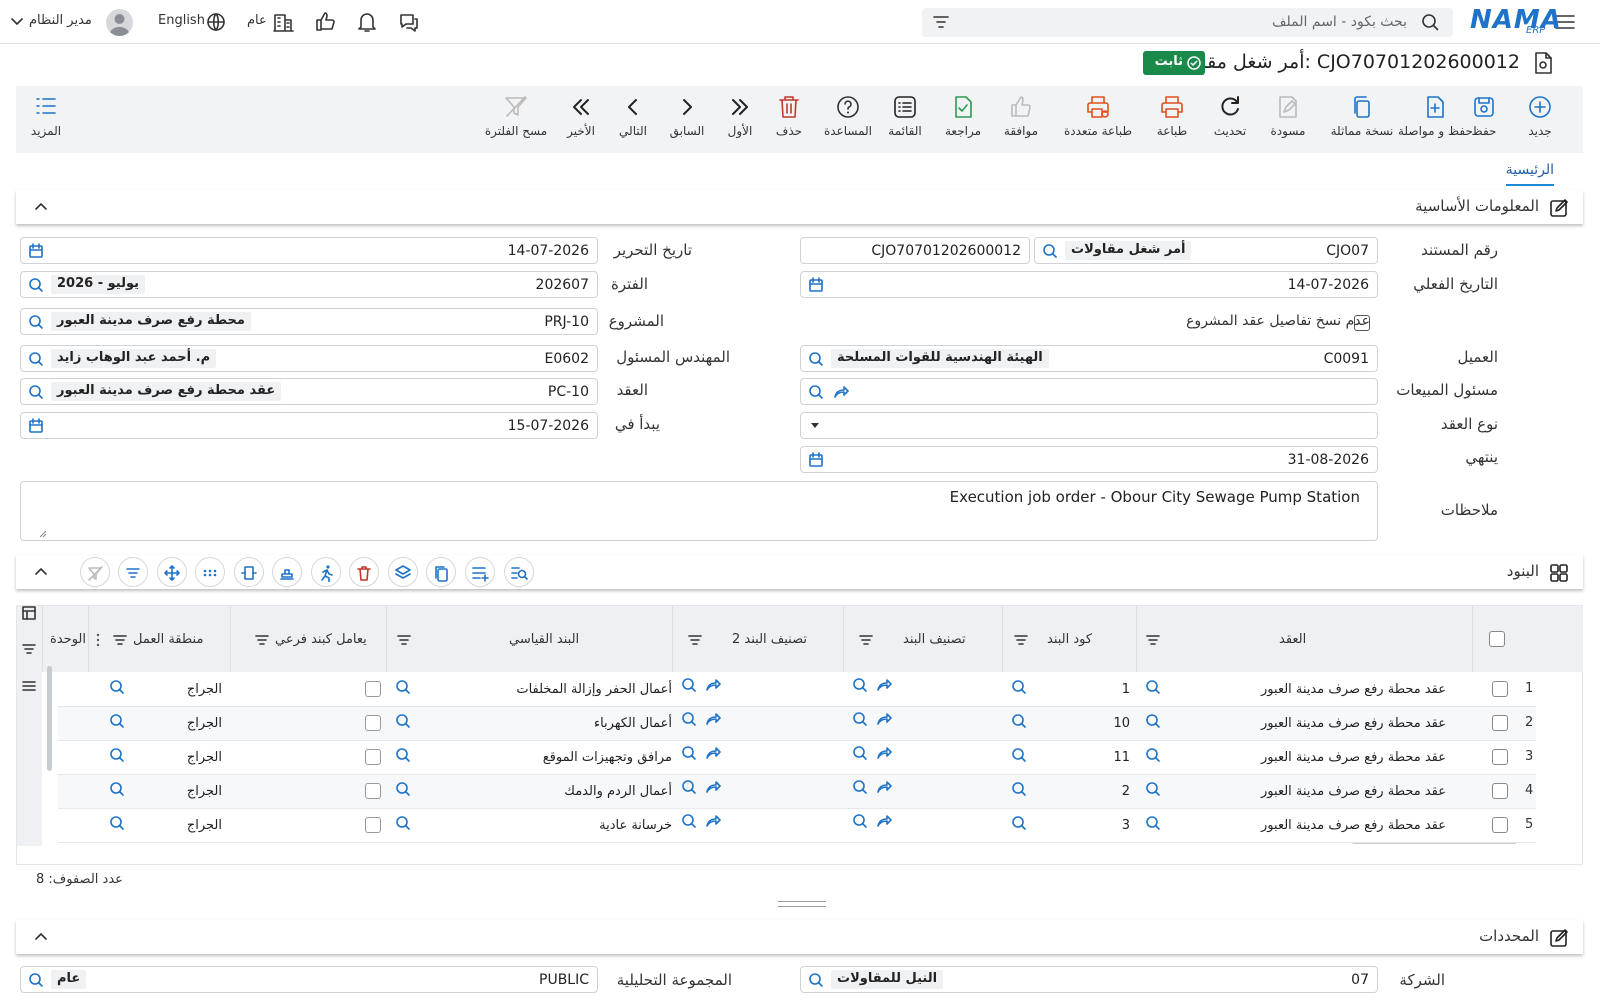 The image size is (1600, 1000). What do you see at coordinates (46, 121) in the screenshot?
I see `more-button: المزيد` at bounding box center [46, 121].